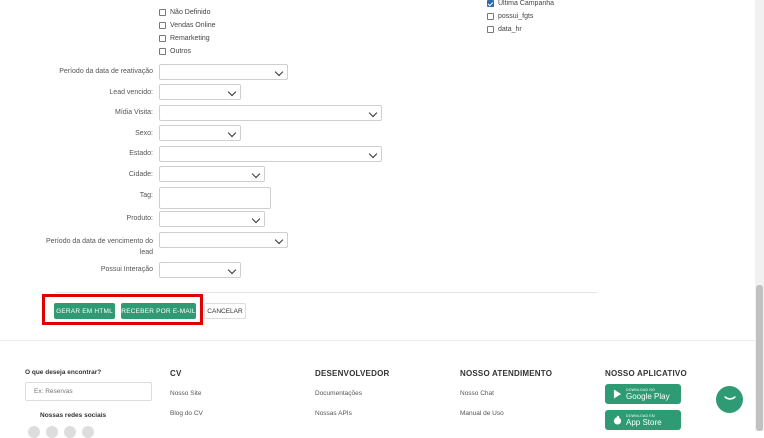 The image size is (764, 438). I want to click on label-periodo-vencimento: Período da data de vencimento do lead, so click(91, 247).